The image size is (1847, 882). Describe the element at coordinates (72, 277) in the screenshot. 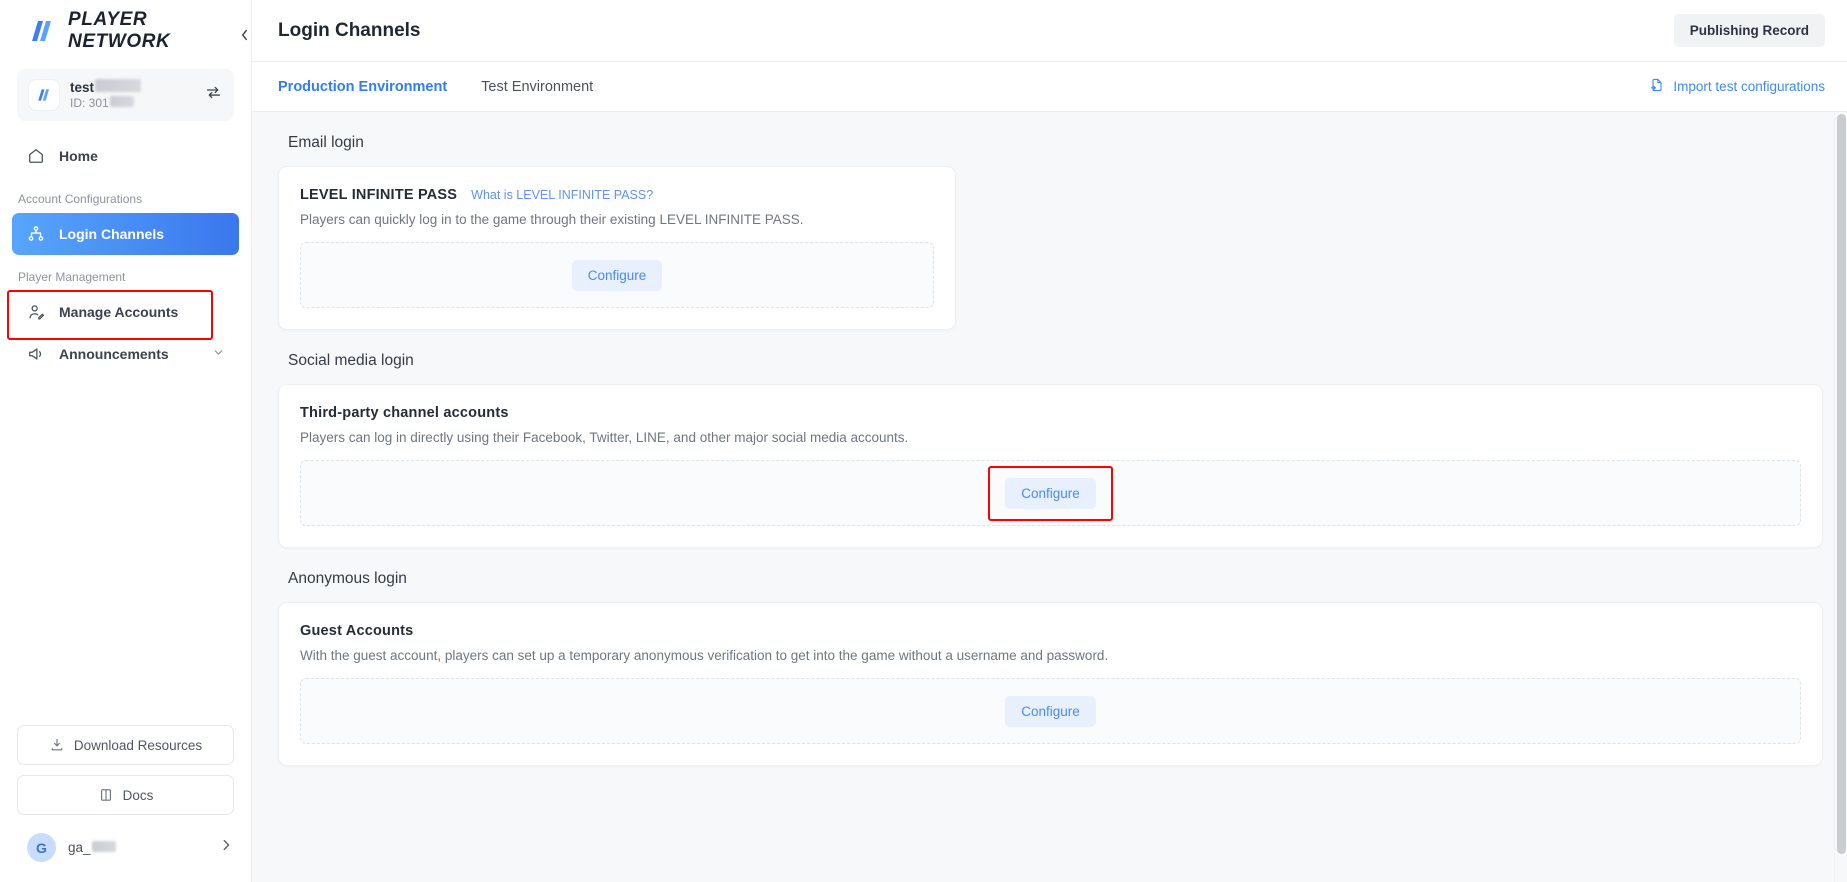

I see `sidebar-group-player-management: Player Management` at that location.